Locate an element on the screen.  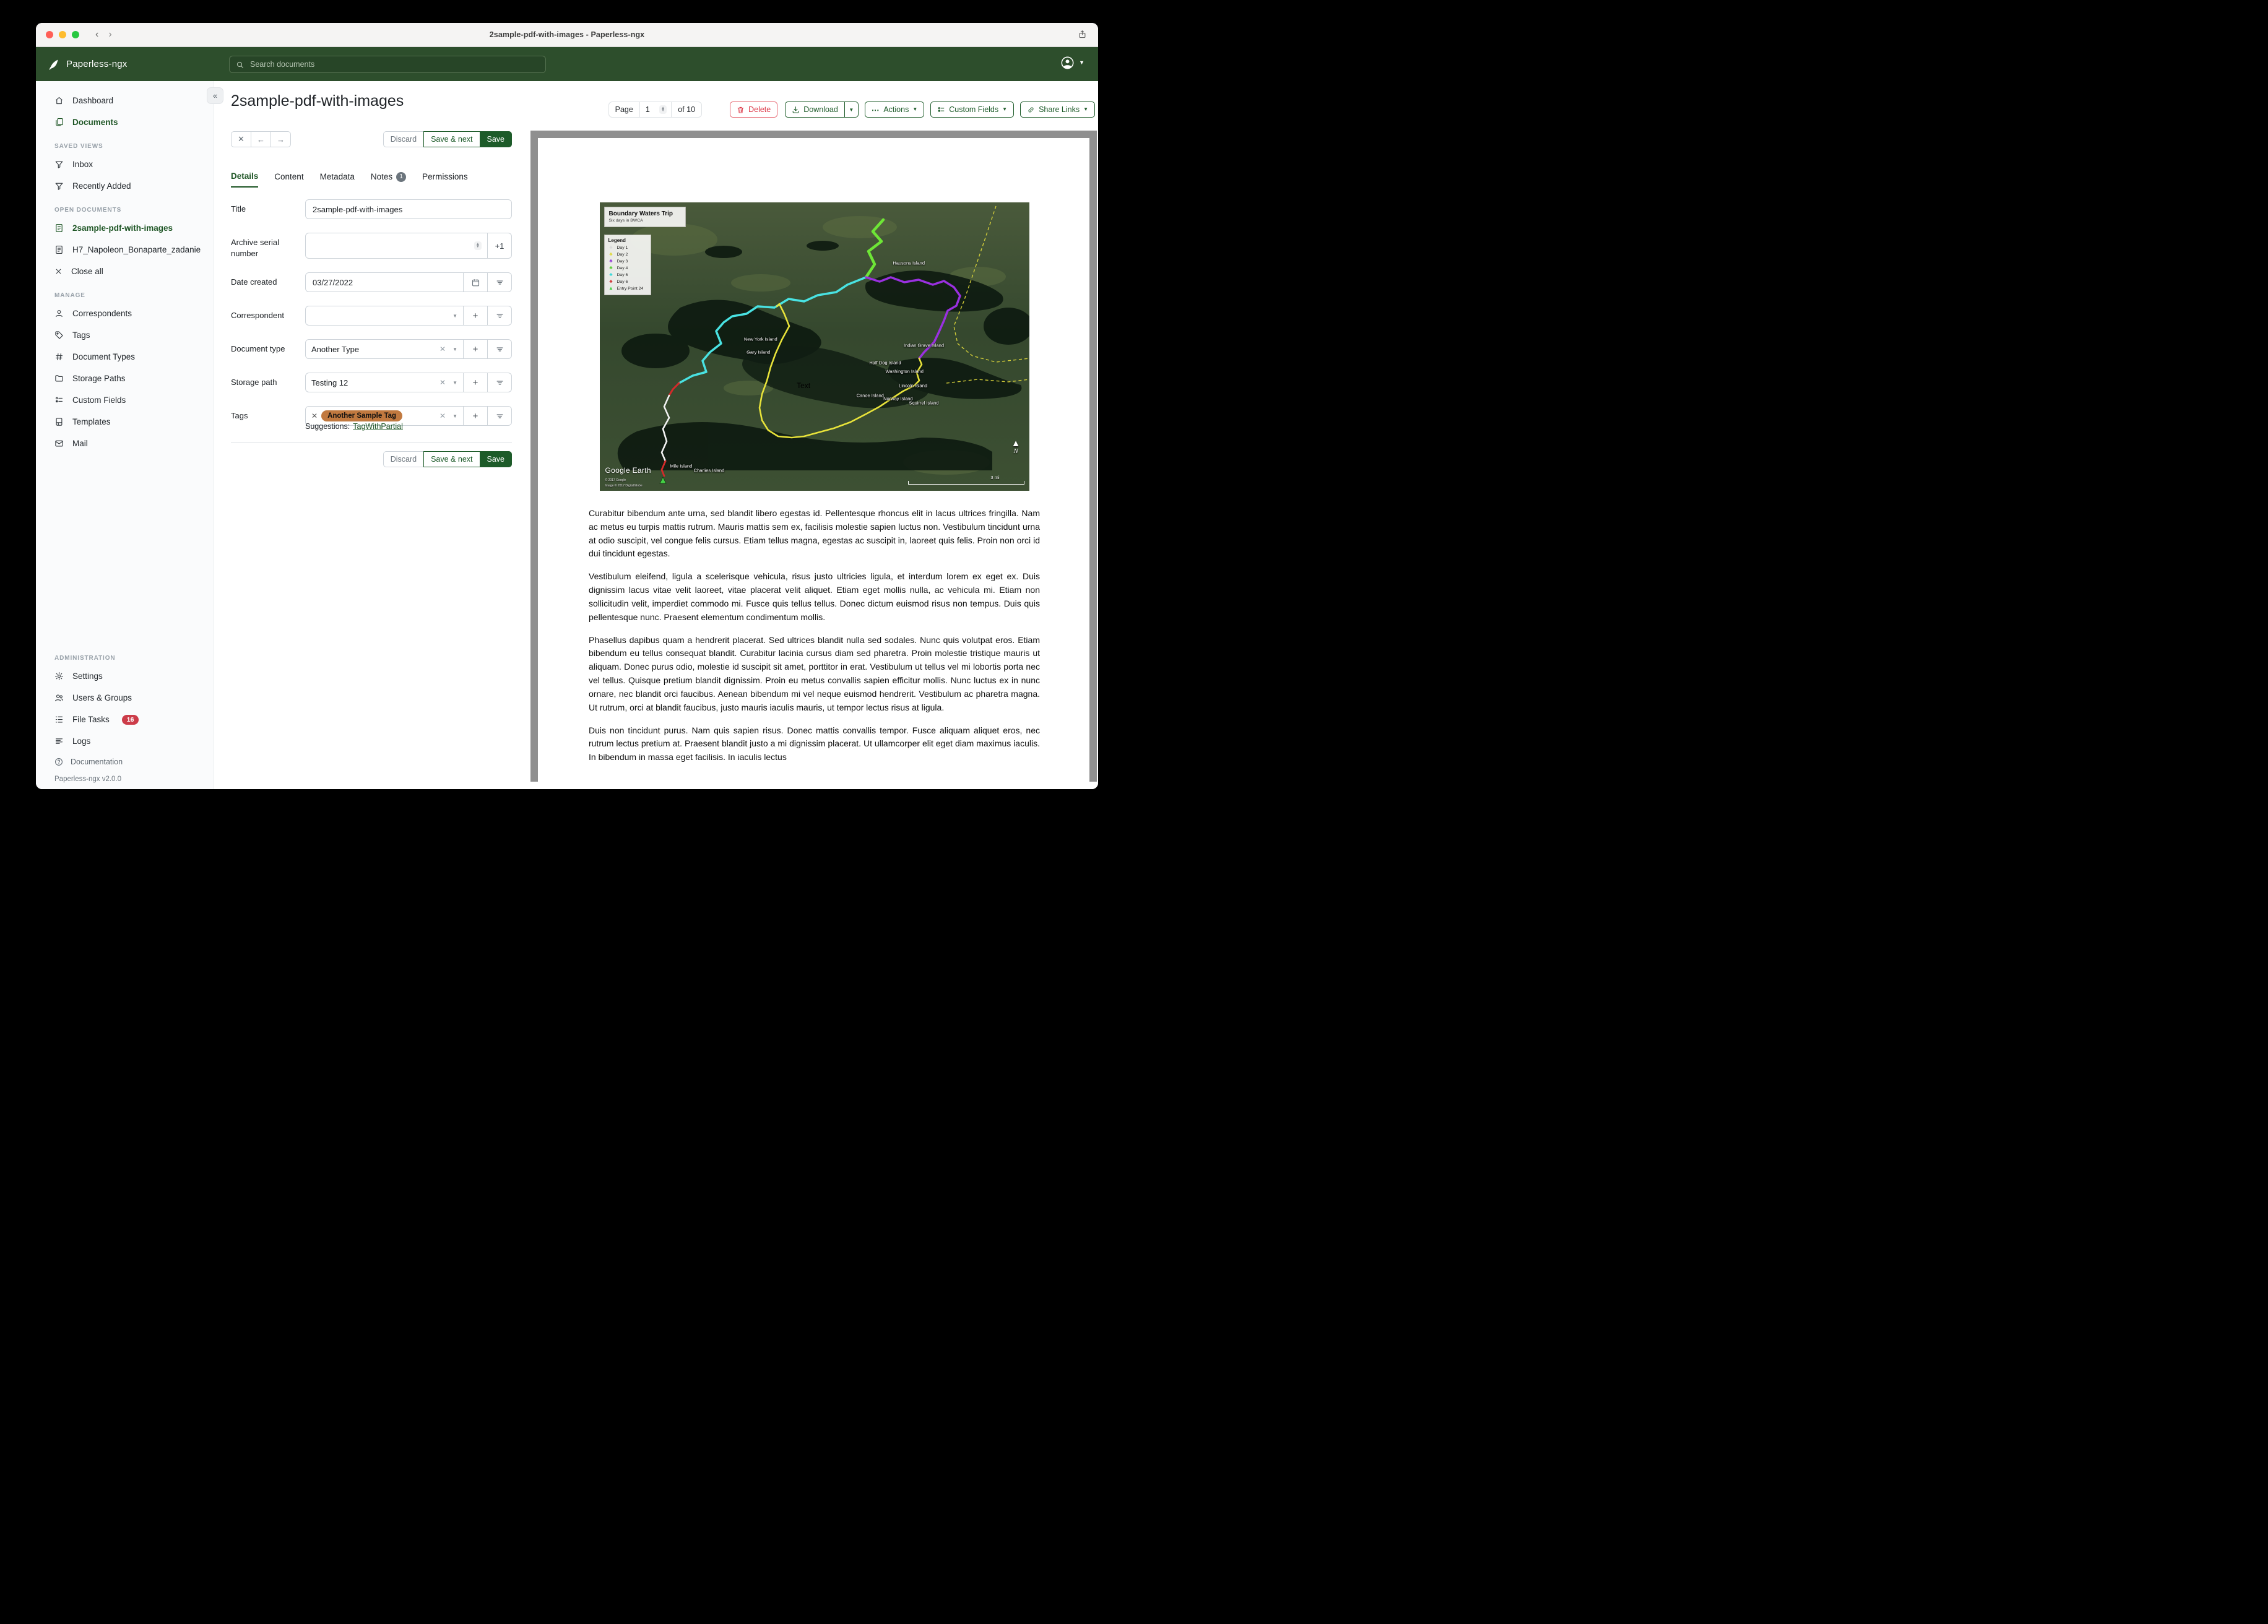
download-menu-caret: ▼ is located at coordinates (851, 110).